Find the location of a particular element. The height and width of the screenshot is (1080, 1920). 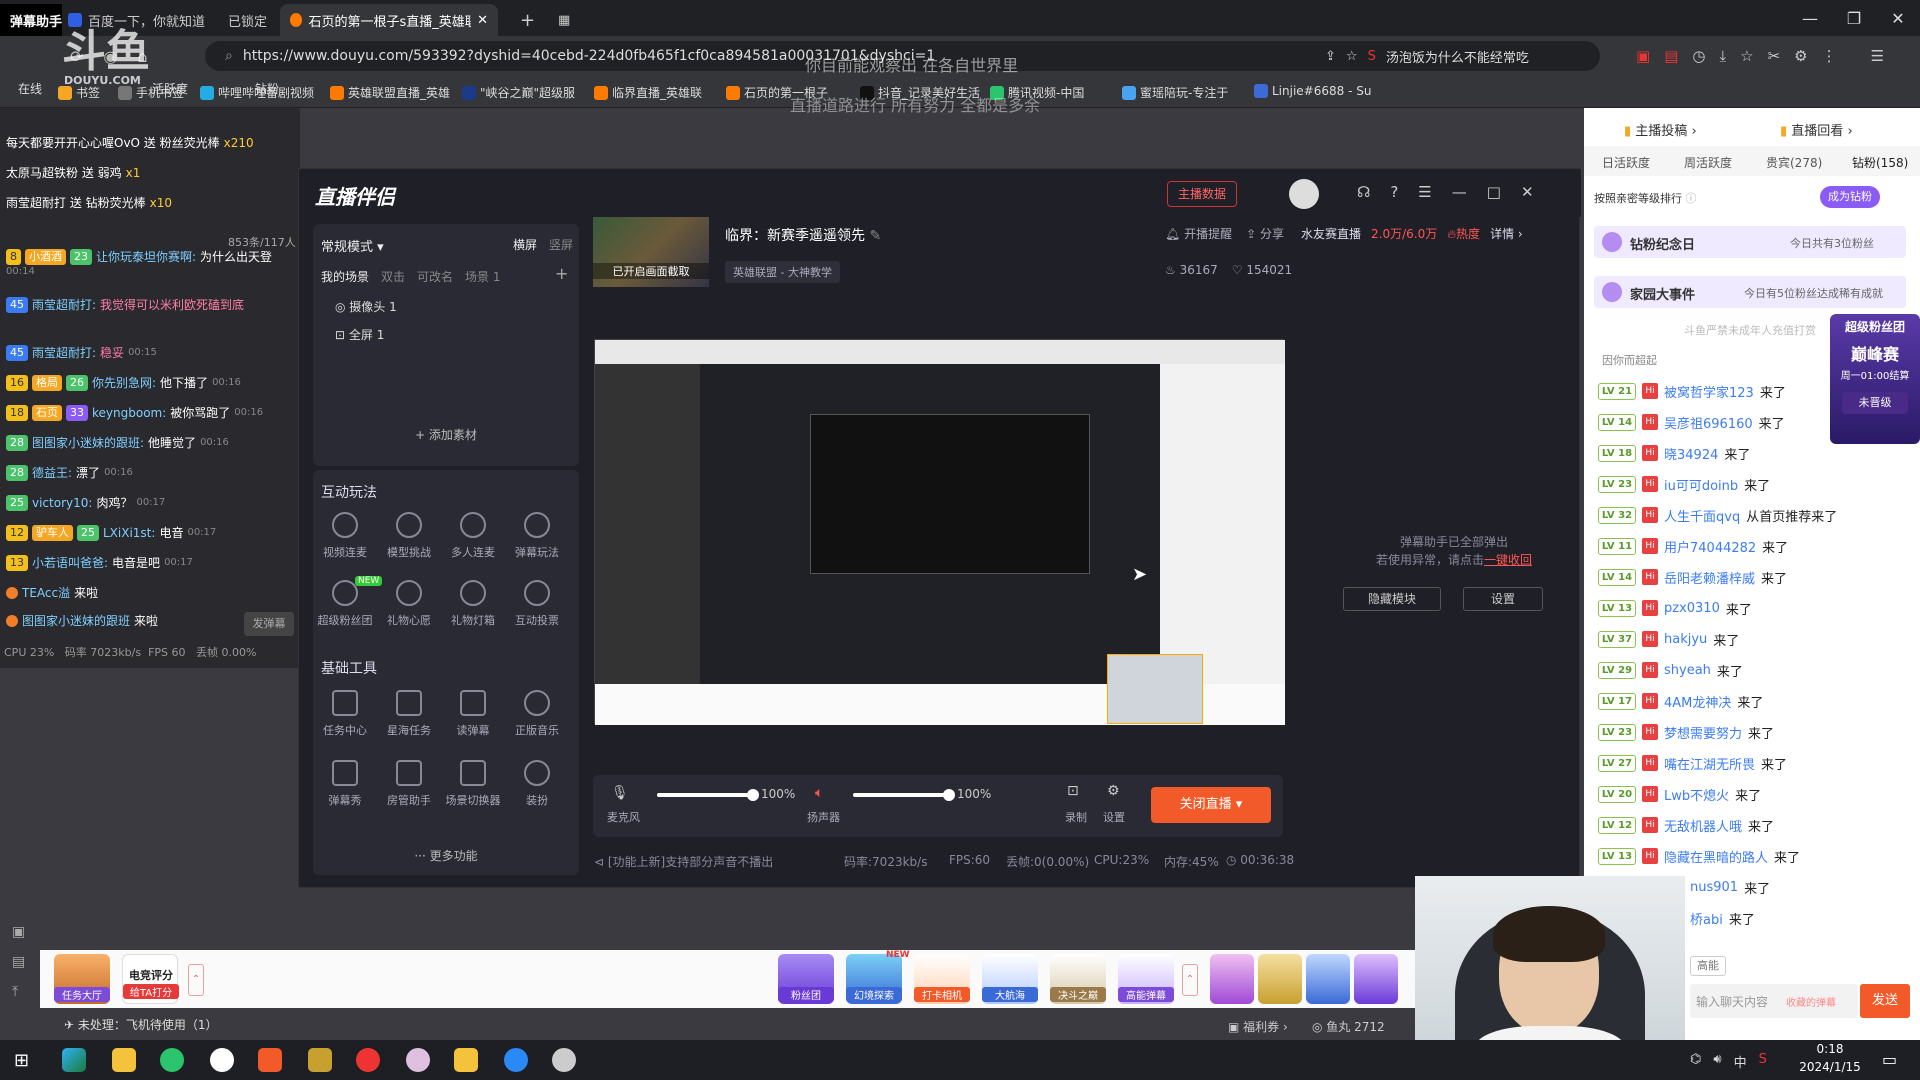

account-icon: ⚙ is located at coordinates (1800, 56).